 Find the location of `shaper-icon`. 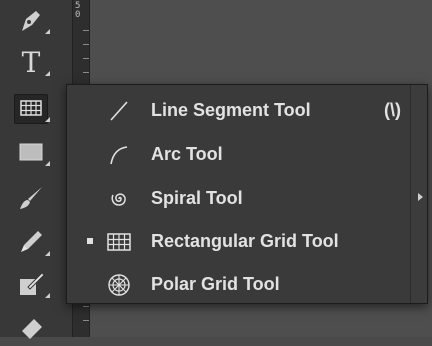

shaper-icon is located at coordinates (32, 283).